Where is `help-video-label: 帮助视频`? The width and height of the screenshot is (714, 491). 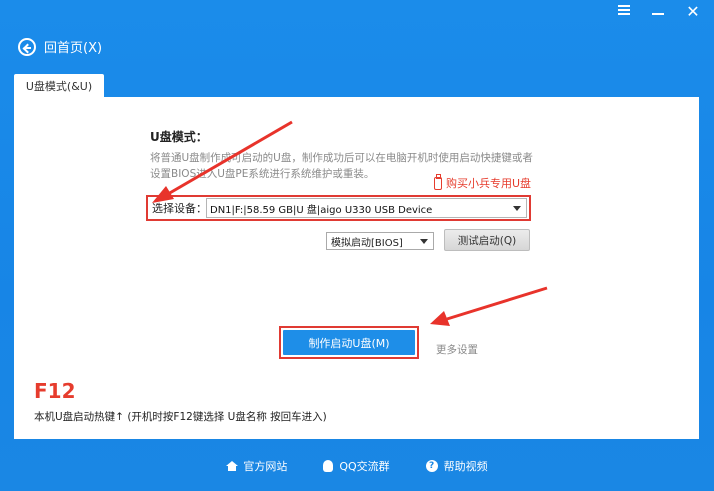
help-video-label: 帮助视频 is located at coordinates (465, 466).